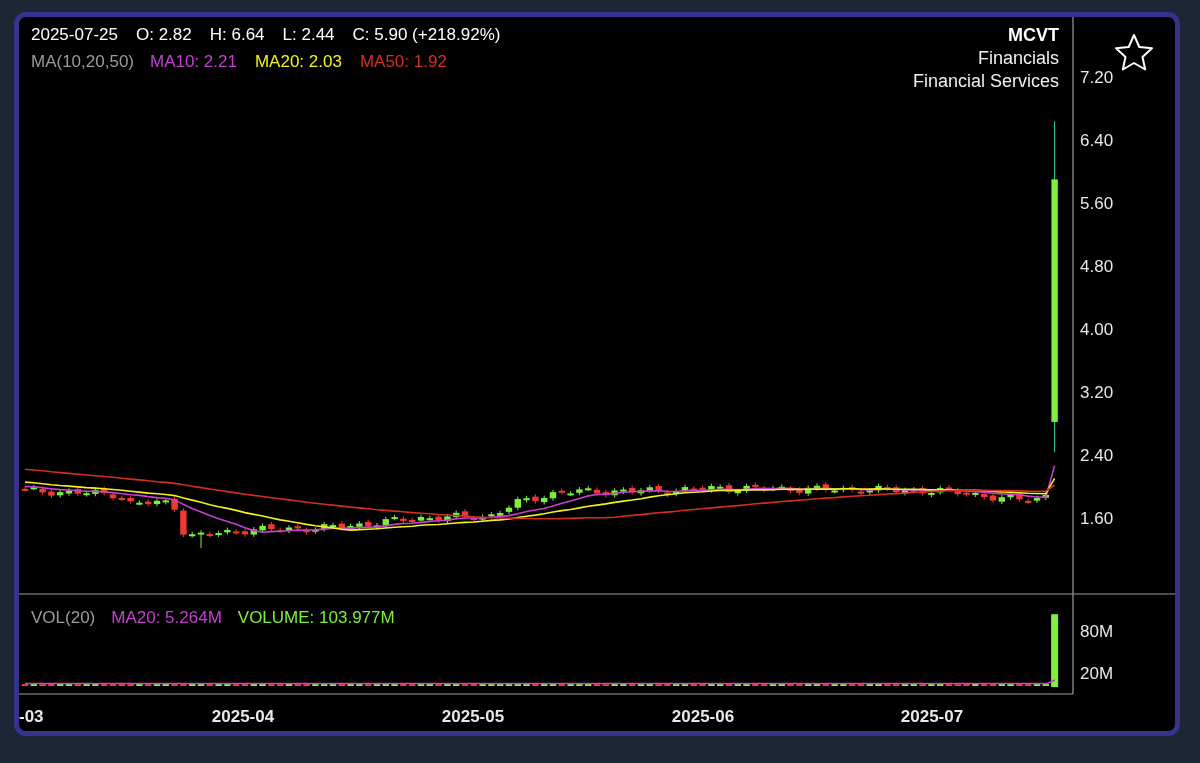 The image size is (1200, 763). Describe the element at coordinates (1097, 329) in the screenshot. I see `price-tick-label: 4.00` at that location.